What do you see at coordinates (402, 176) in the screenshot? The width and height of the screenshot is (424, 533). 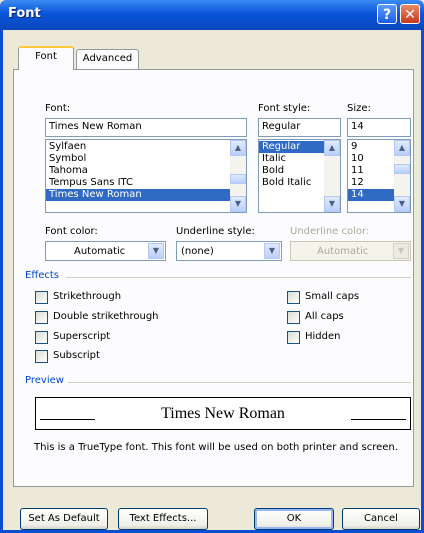 I see `size-scrollbar: ▲ ▼` at bounding box center [402, 176].